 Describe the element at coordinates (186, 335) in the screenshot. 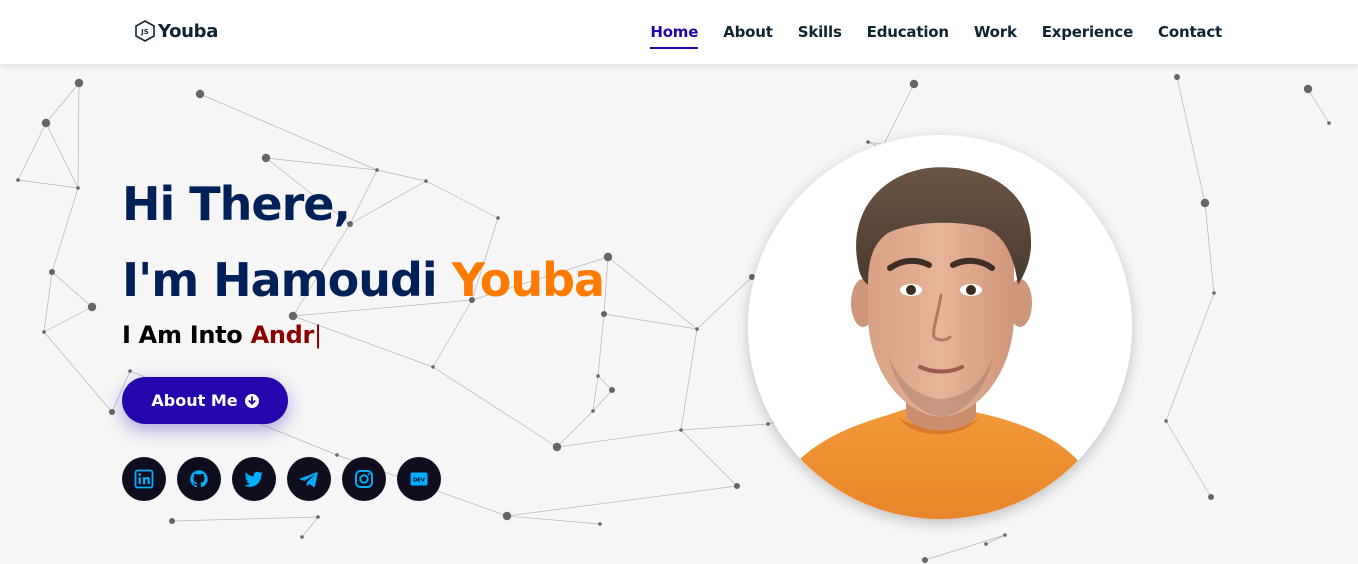

I see `typed-prefix: I Am Into` at that location.